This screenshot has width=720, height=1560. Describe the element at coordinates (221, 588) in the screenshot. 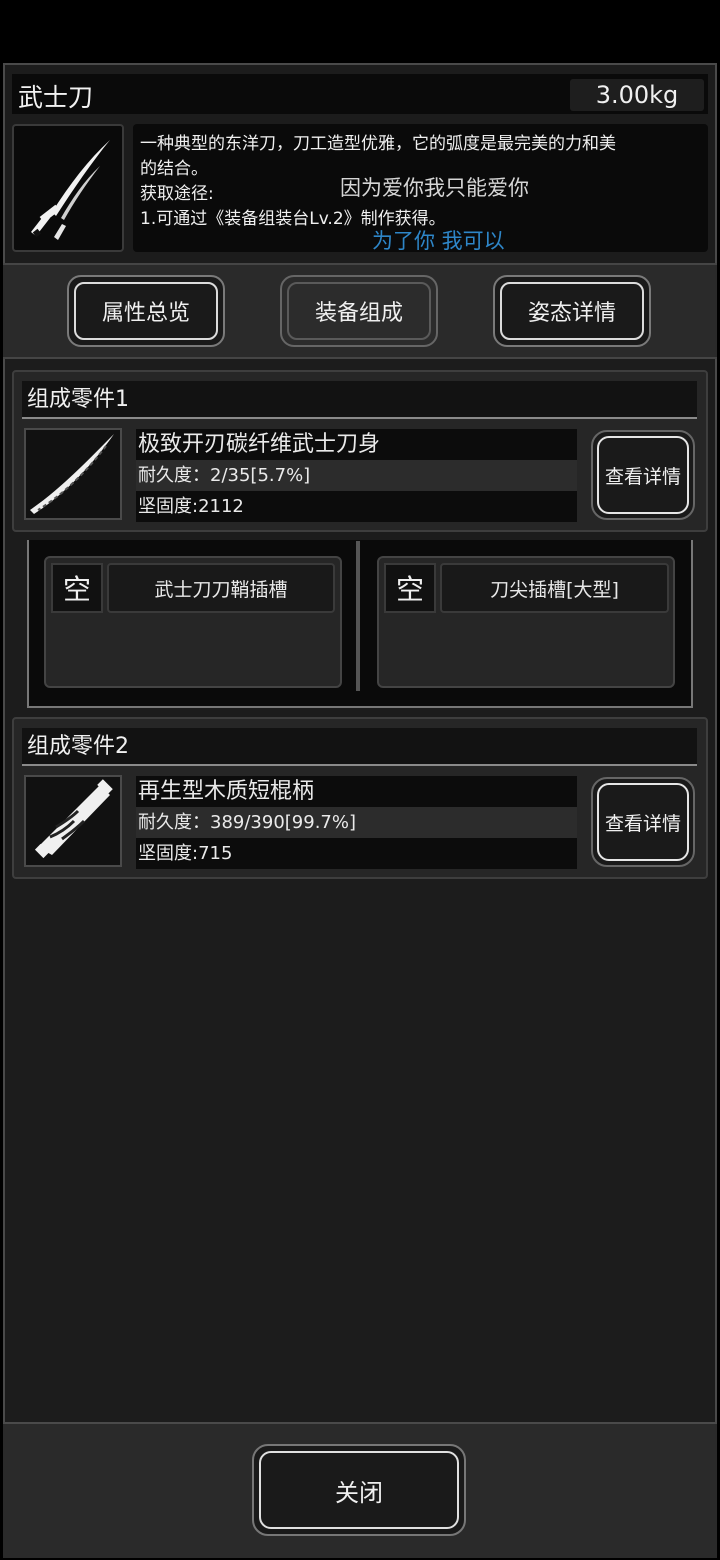

I see `slot-label: 武士刀刀鞘插槽` at that location.